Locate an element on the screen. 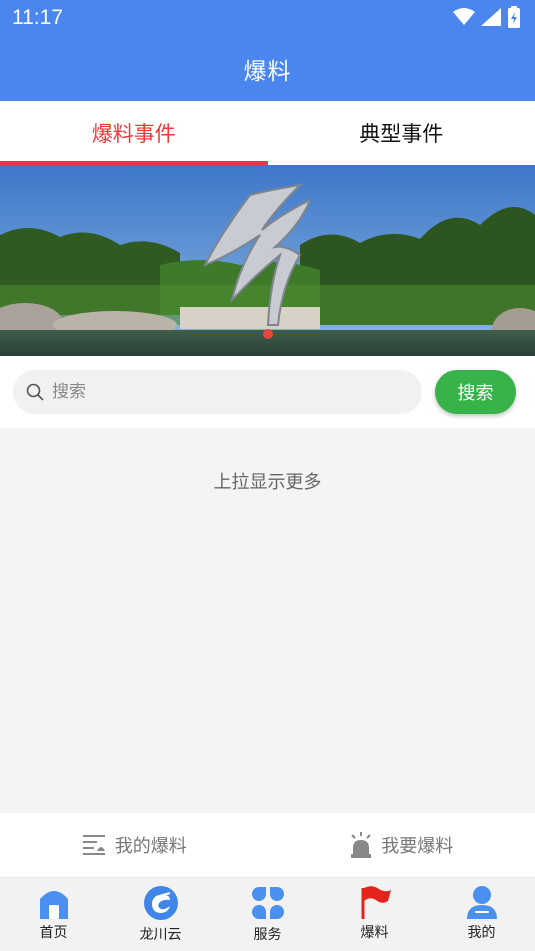 Image resolution: width=535 pixels, height=951 pixels. app-header: 爆料 is located at coordinates (267, 68).